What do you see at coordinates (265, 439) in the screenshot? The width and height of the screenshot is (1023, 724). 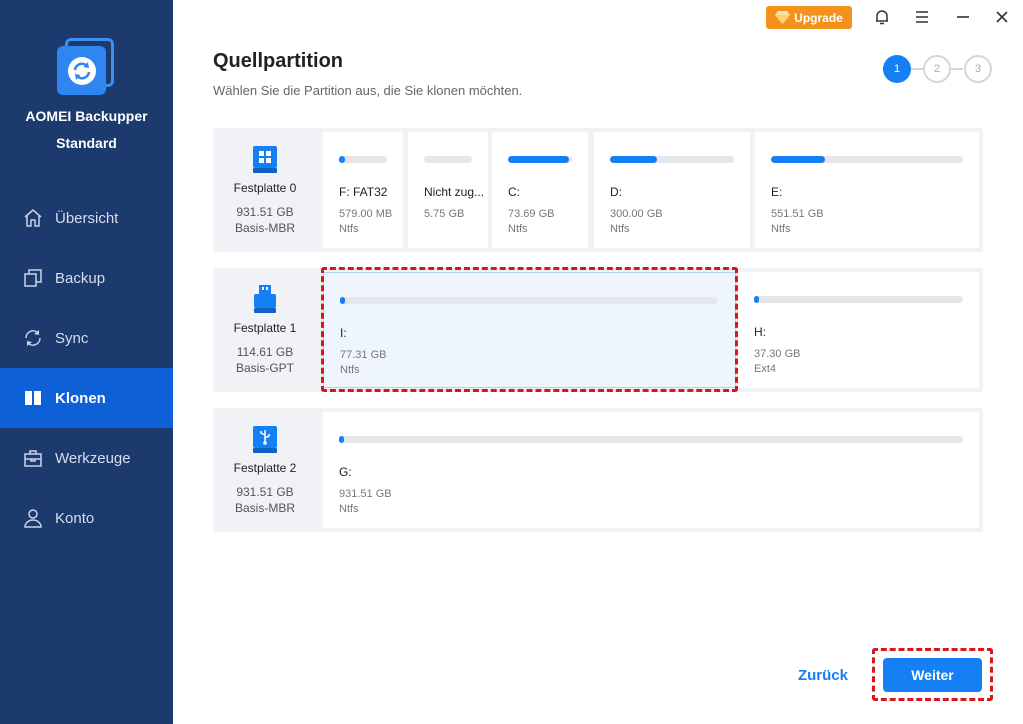 I see `usb-disk-icon` at bounding box center [265, 439].